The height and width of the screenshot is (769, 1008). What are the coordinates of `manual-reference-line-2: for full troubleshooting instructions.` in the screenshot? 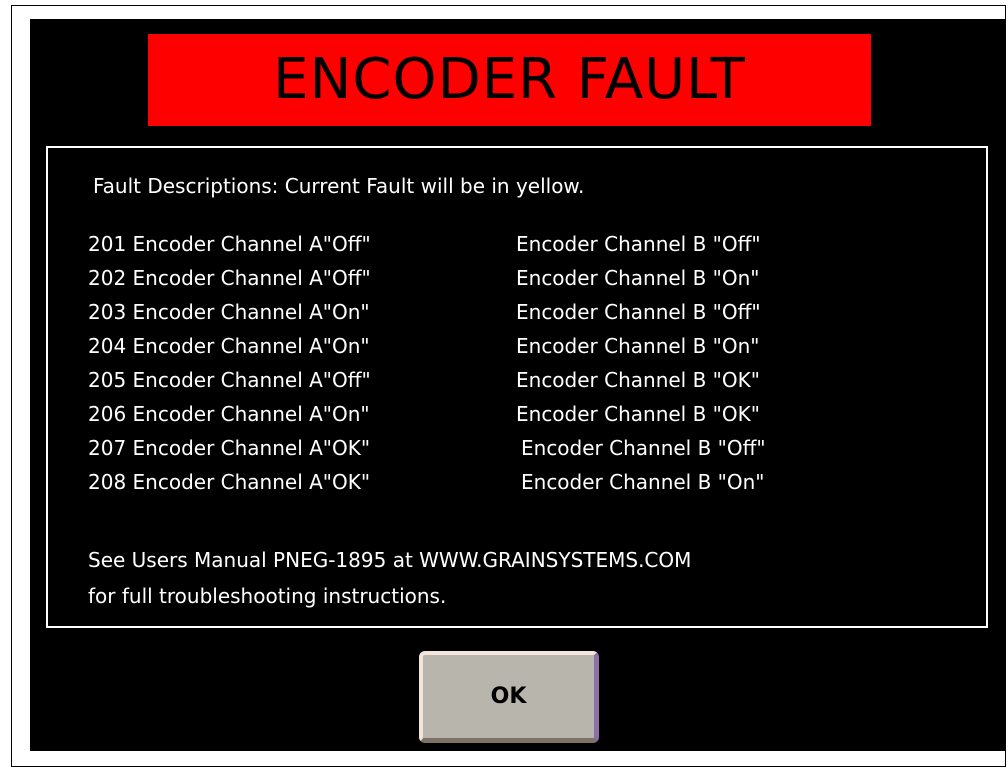 It's located at (267, 596).